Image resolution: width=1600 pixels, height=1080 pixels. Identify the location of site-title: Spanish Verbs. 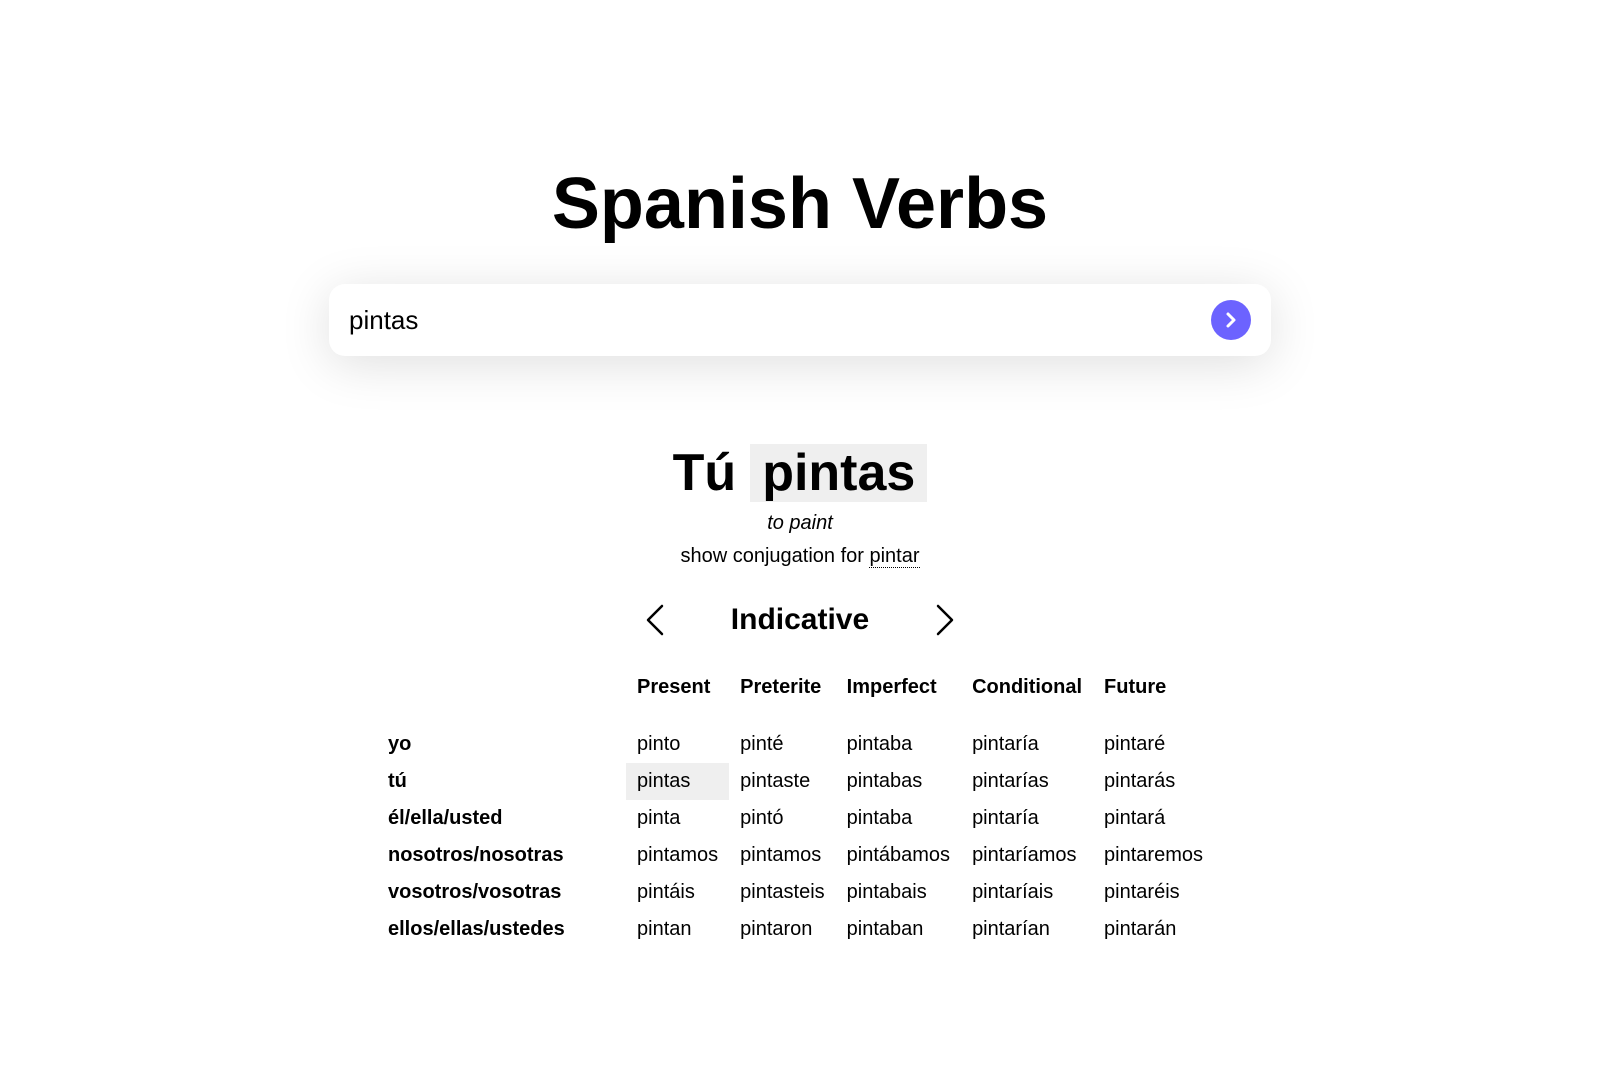
(800, 204).